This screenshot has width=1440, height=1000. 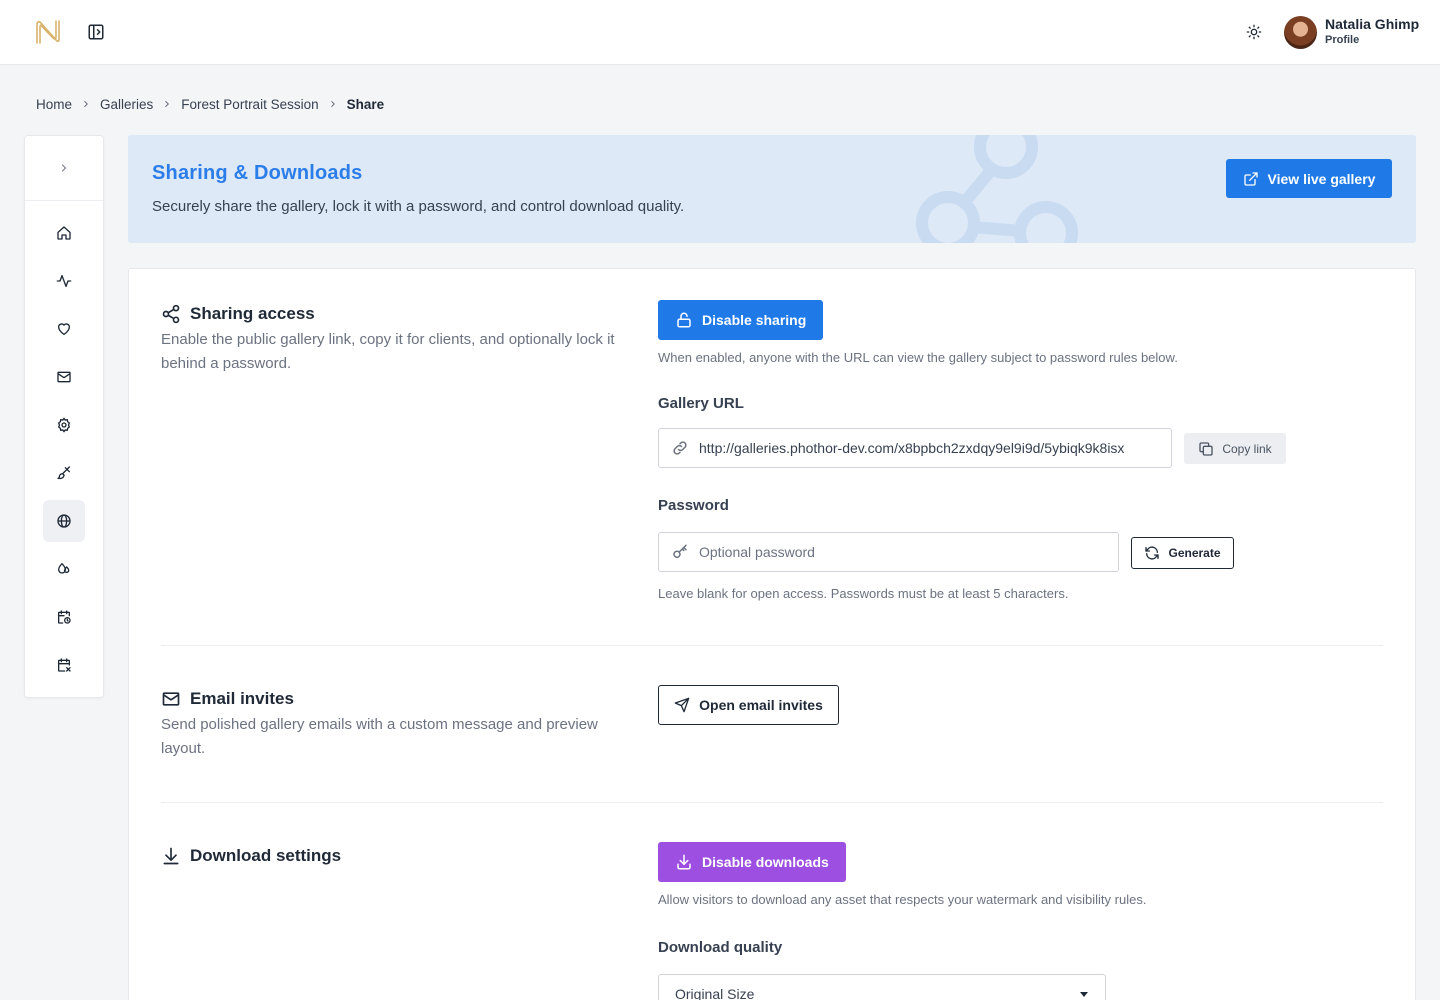 What do you see at coordinates (1372, 24) in the screenshot?
I see `user-name: Natalia Ghimp` at bounding box center [1372, 24].